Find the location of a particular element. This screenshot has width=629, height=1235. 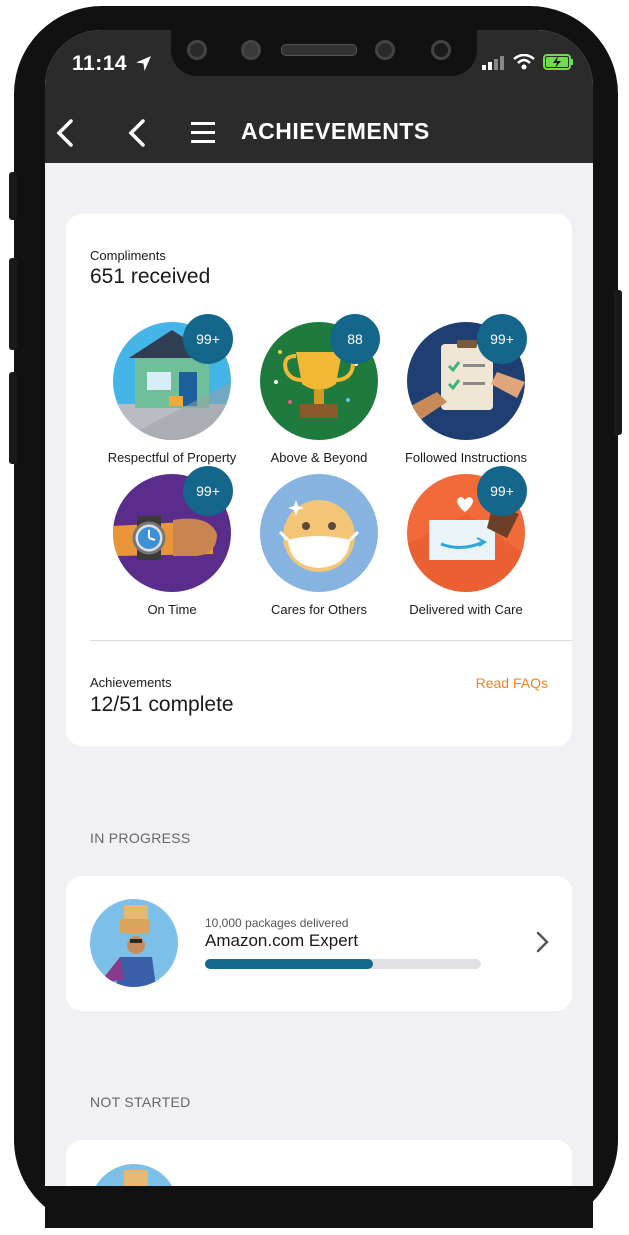

compliment-count-badge: 88 is located at coordinates (355, 339).